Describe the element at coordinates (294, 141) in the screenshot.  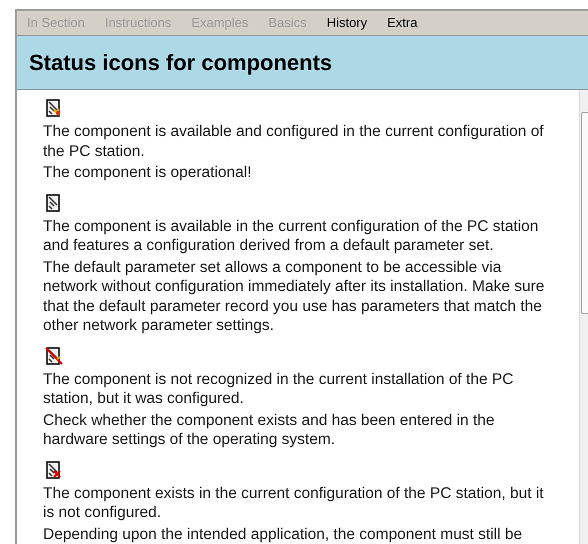
I see `description-text: The component is available and configured in the current configuration of the PC station.` at that location.